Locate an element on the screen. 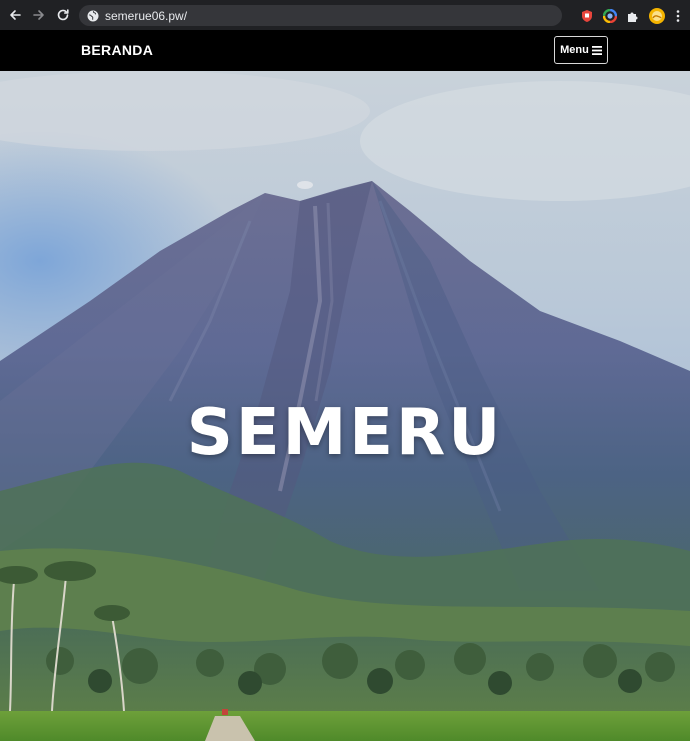 Image resolution: width=690 pixels, height=741 pixels. reload-button is located at coordinates (63, 15).